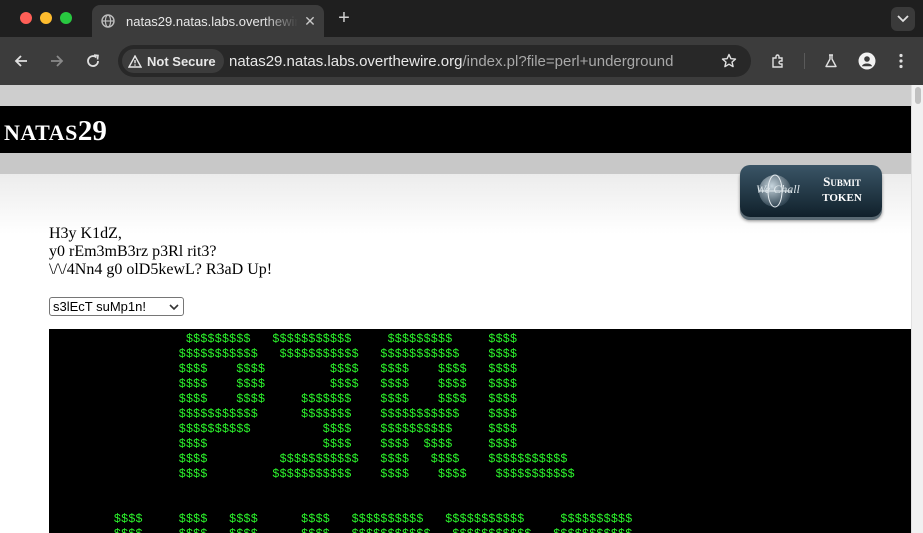 Image resolution: width=923 pixels, height=533 pixels. I want to click on minimize-window-button, so click(46, 18).